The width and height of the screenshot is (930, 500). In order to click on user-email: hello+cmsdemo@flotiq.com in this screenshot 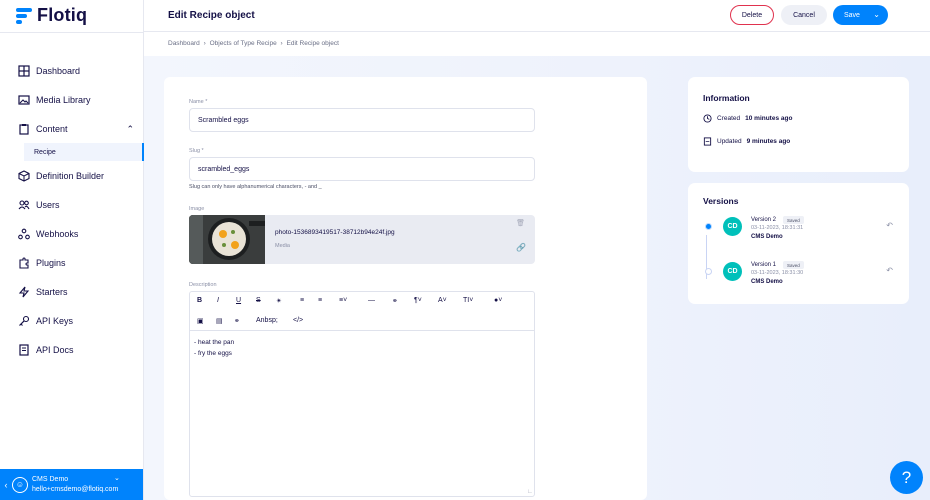, I will do `click(75, 489)`.